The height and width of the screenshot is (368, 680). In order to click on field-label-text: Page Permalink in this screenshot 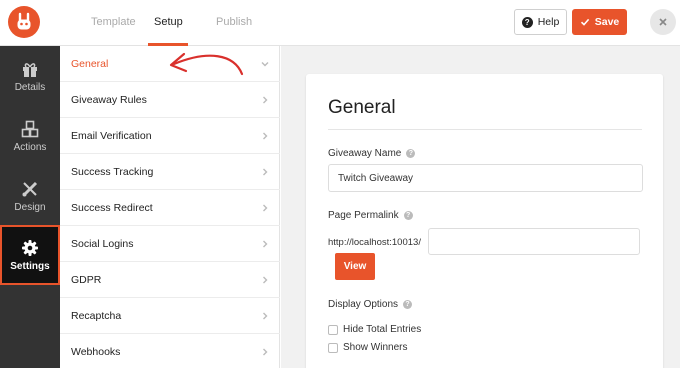, I will do `click(363, 215)`.